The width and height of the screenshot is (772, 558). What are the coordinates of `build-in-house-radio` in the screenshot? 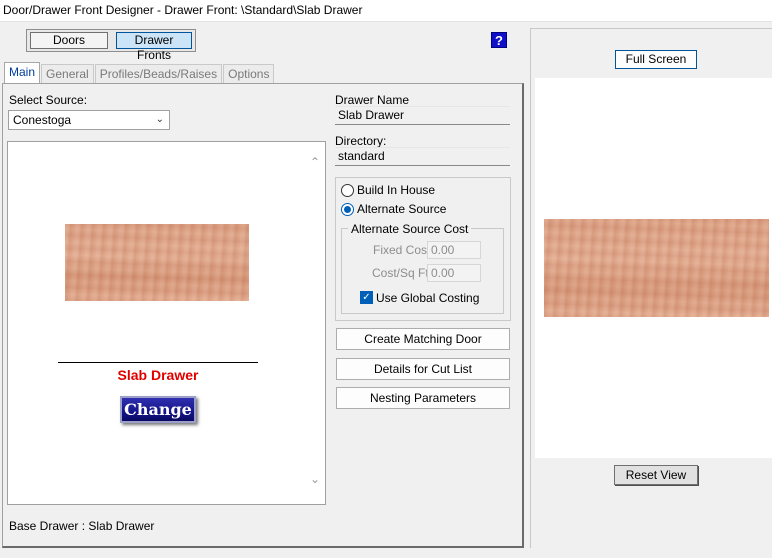 It's located at (347, 190).